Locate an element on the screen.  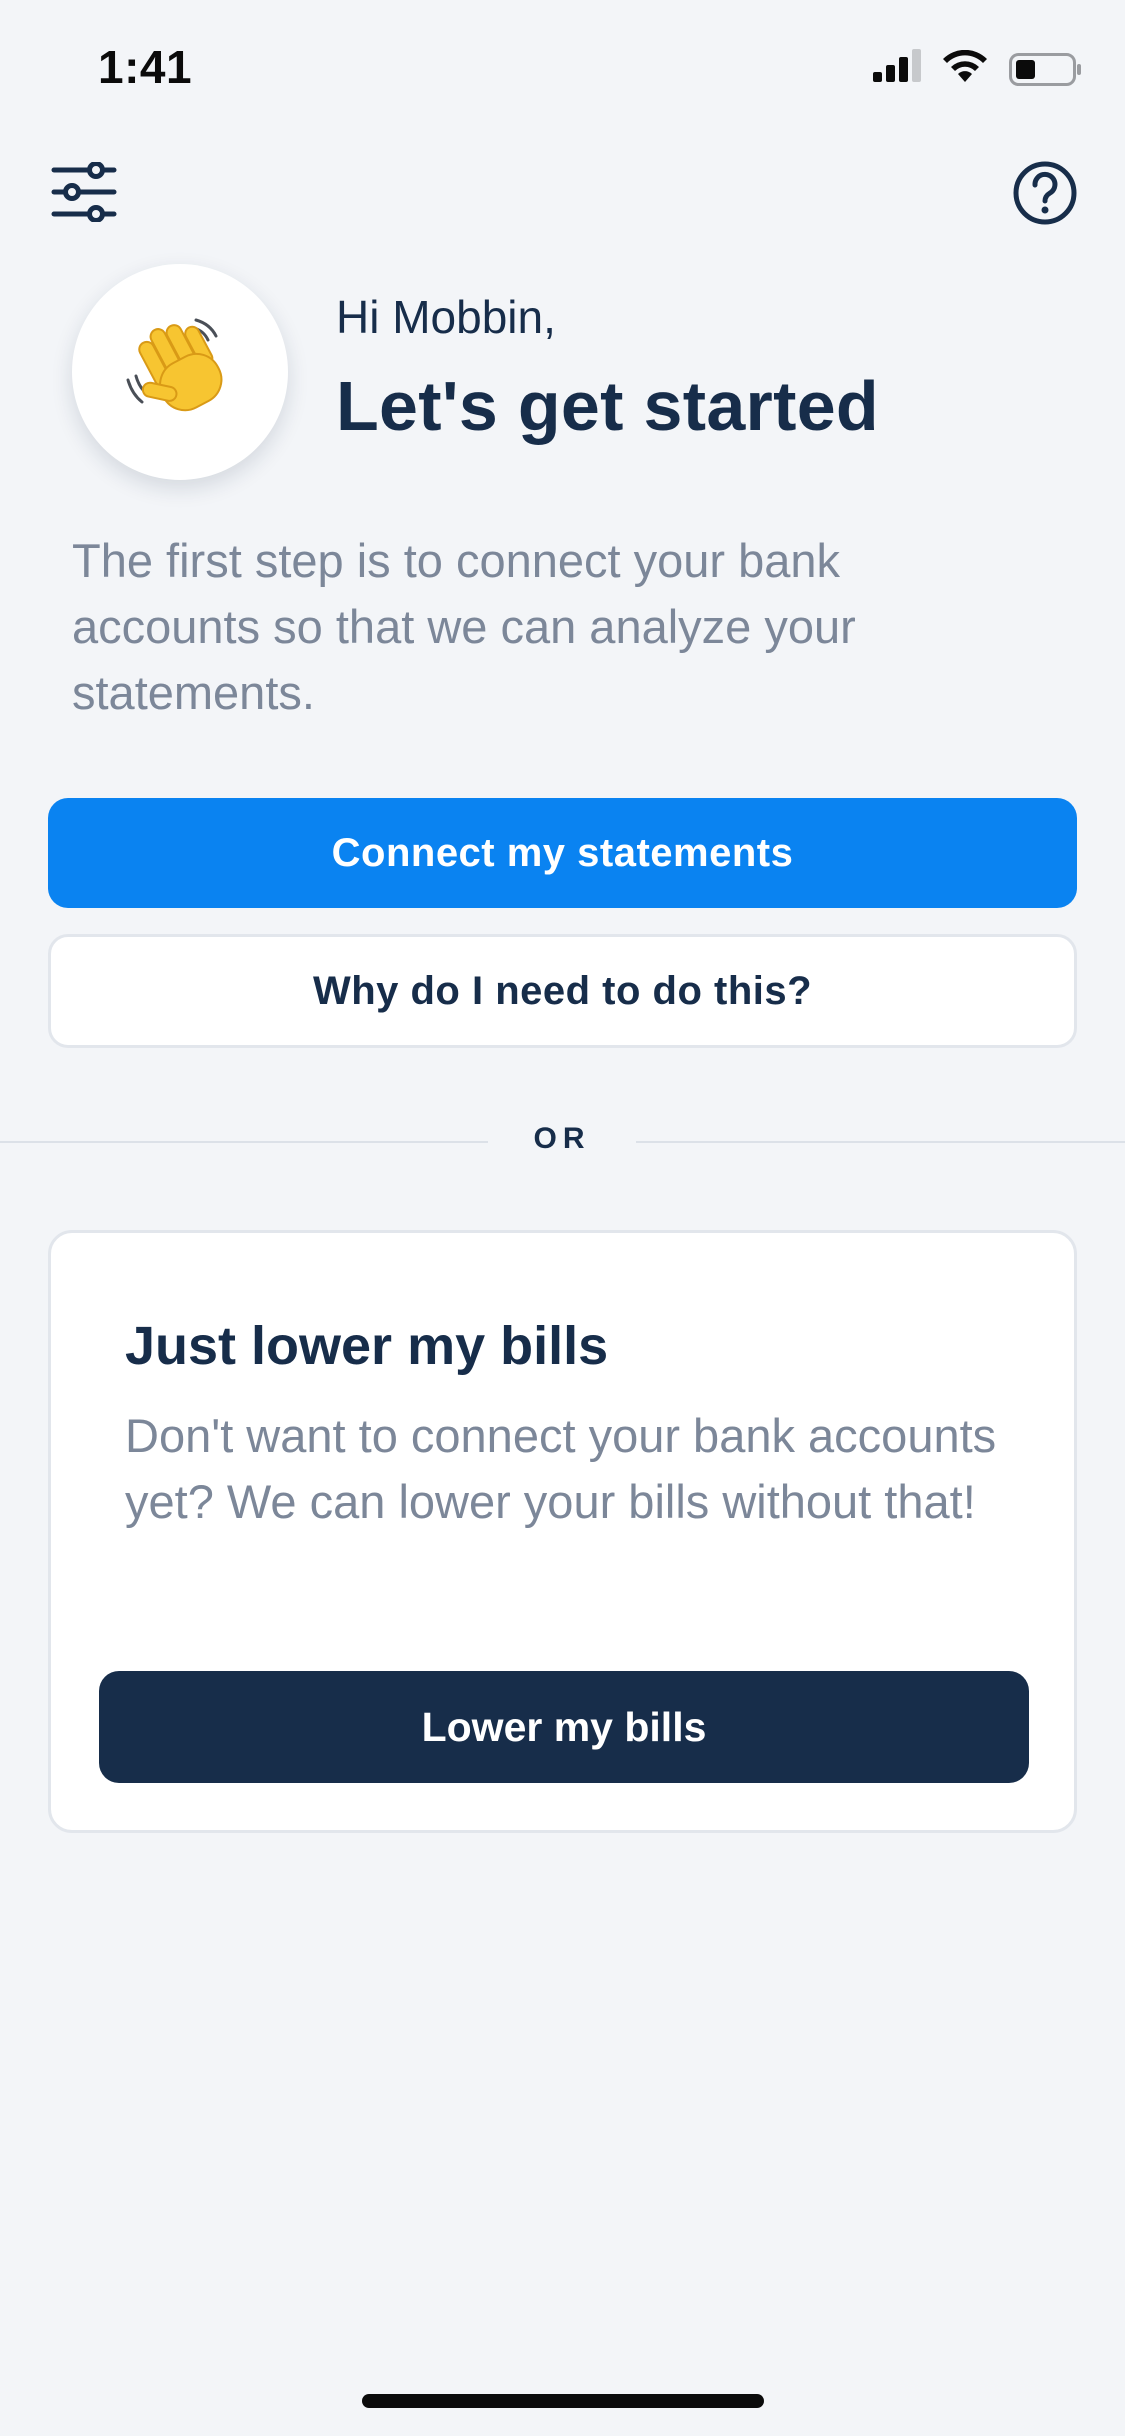
why-need-button: Why do I need to do this? is located at coordinates (562, 991).